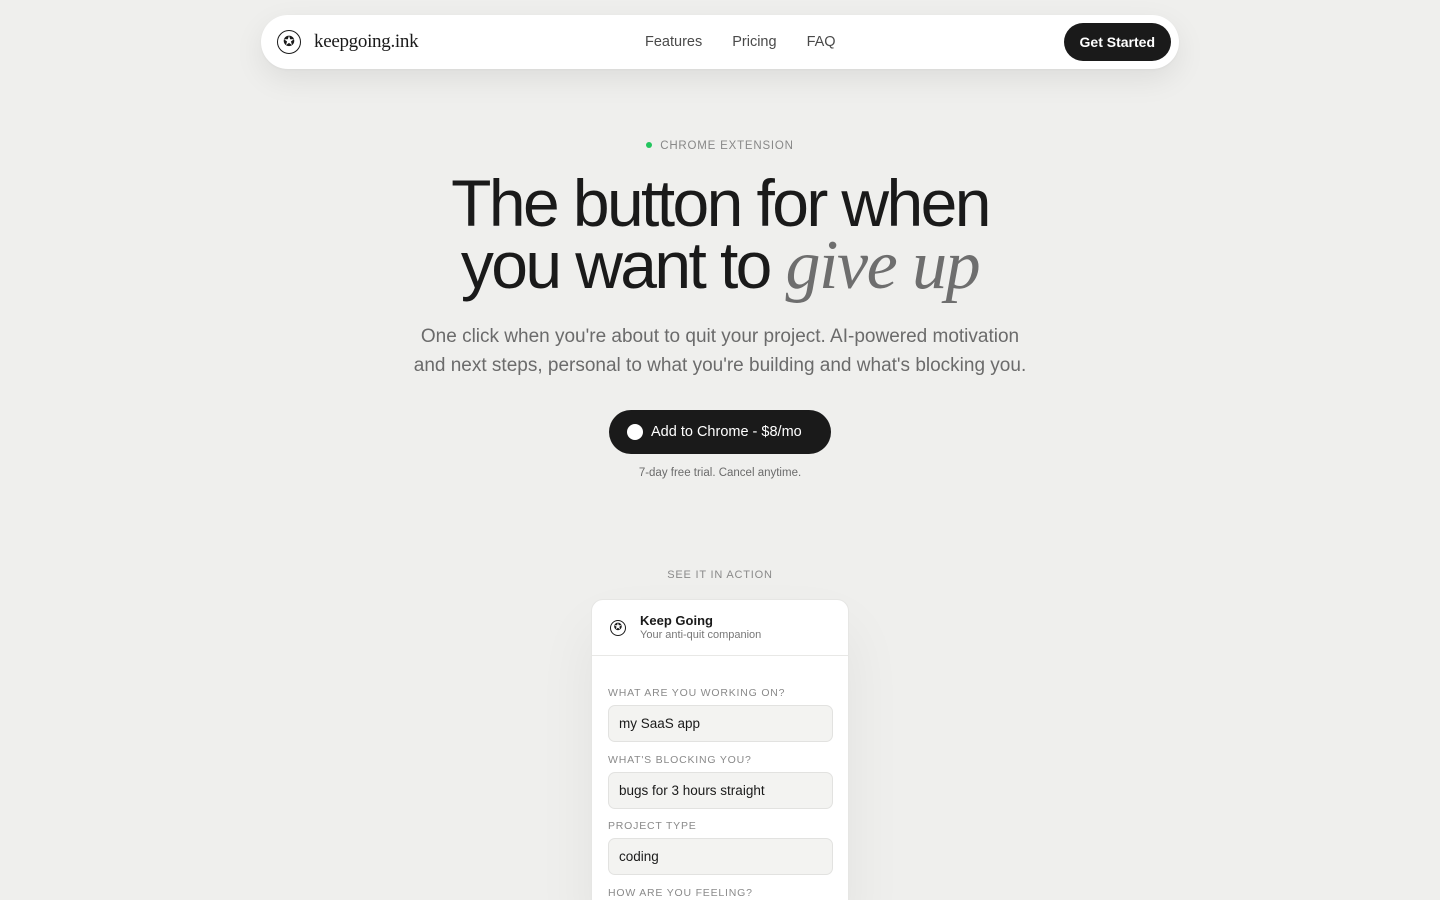  What do you see at coordinates (720, 790) in the screenshot?
I see `blocking-input: bugs for 3 hours straight` at bounding box center [720, 790].